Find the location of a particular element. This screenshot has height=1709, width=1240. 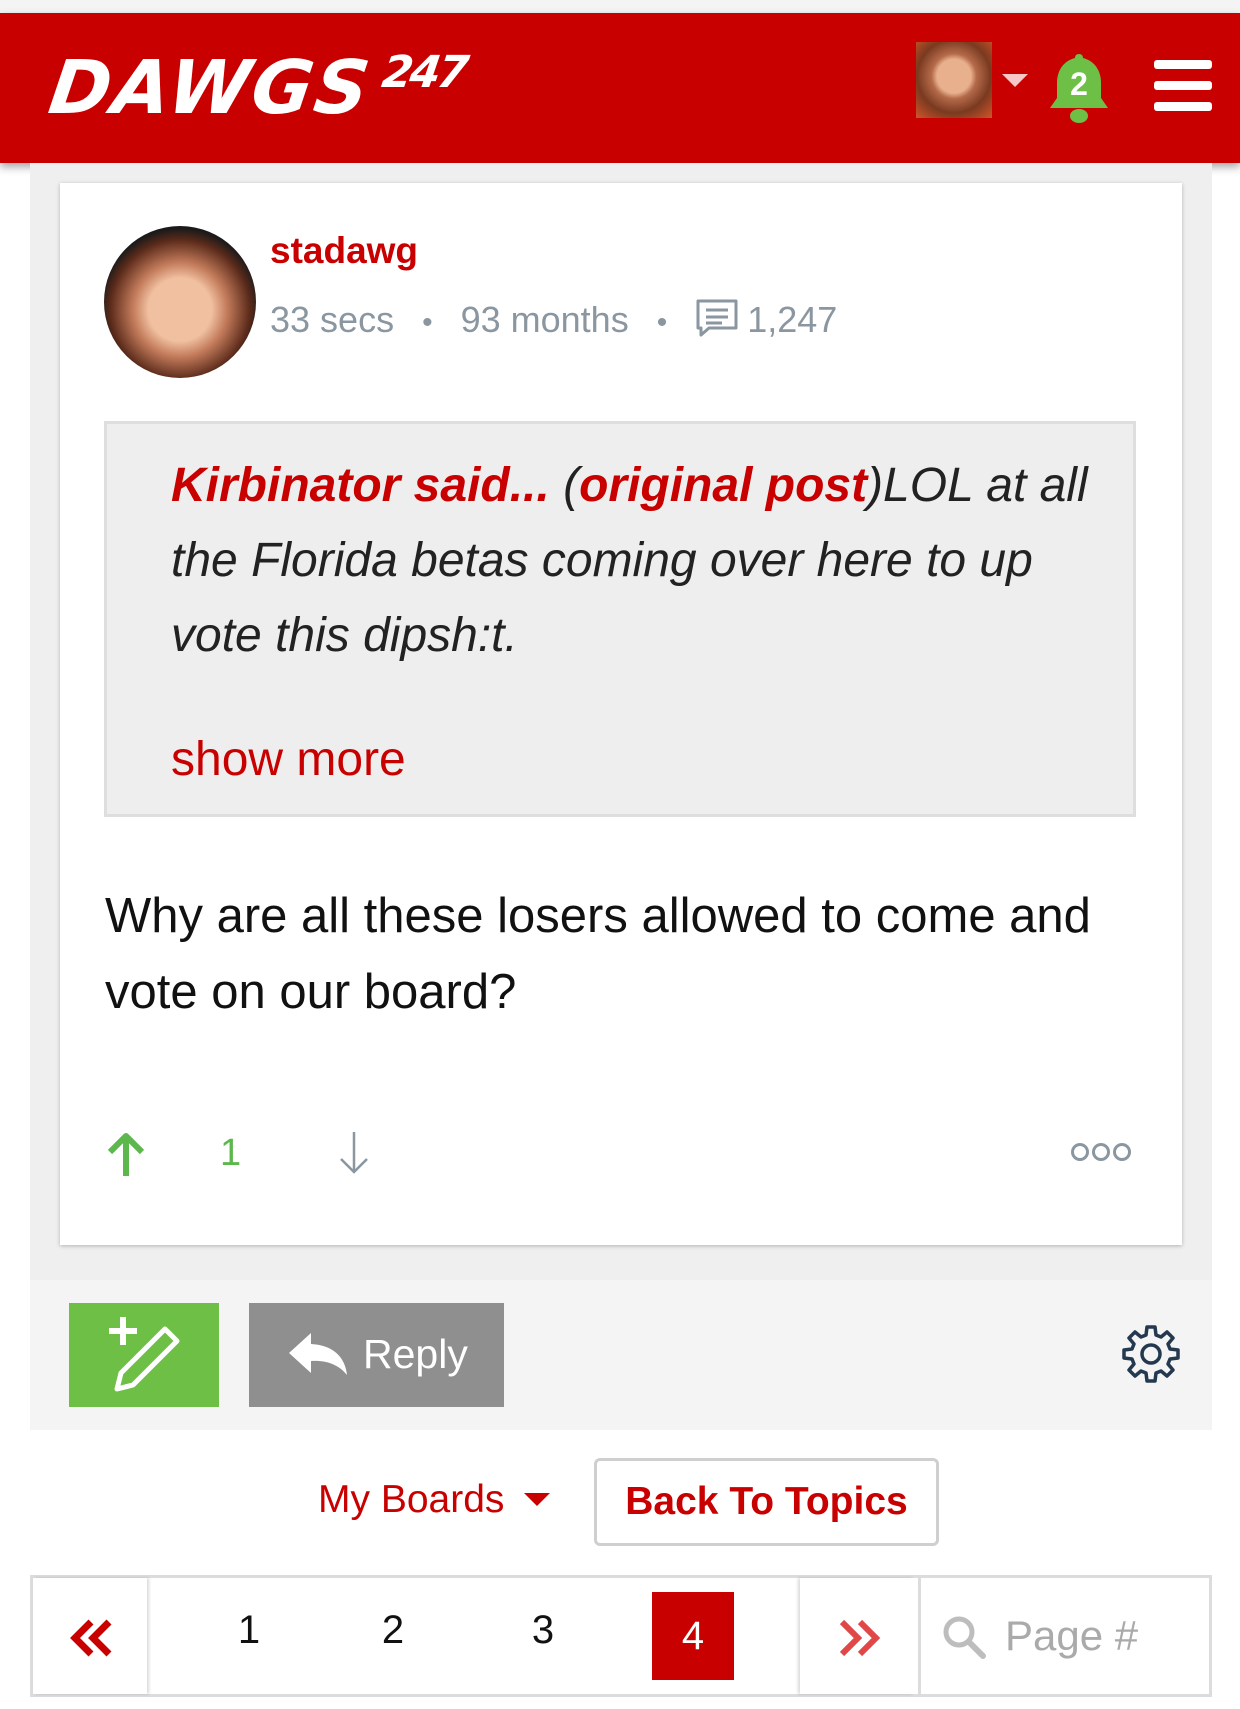

search-icon is located at coordinates (964, 1637).